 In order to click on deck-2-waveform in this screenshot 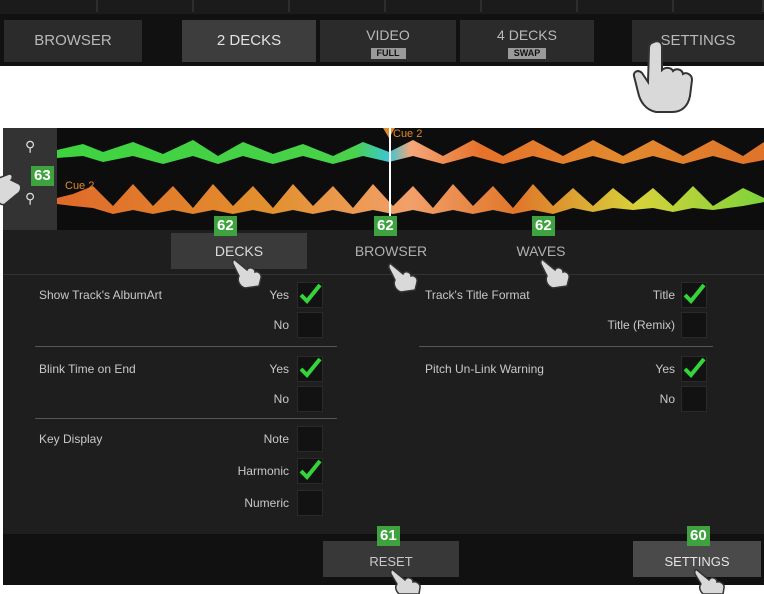, I will do `click(410, 199)`.